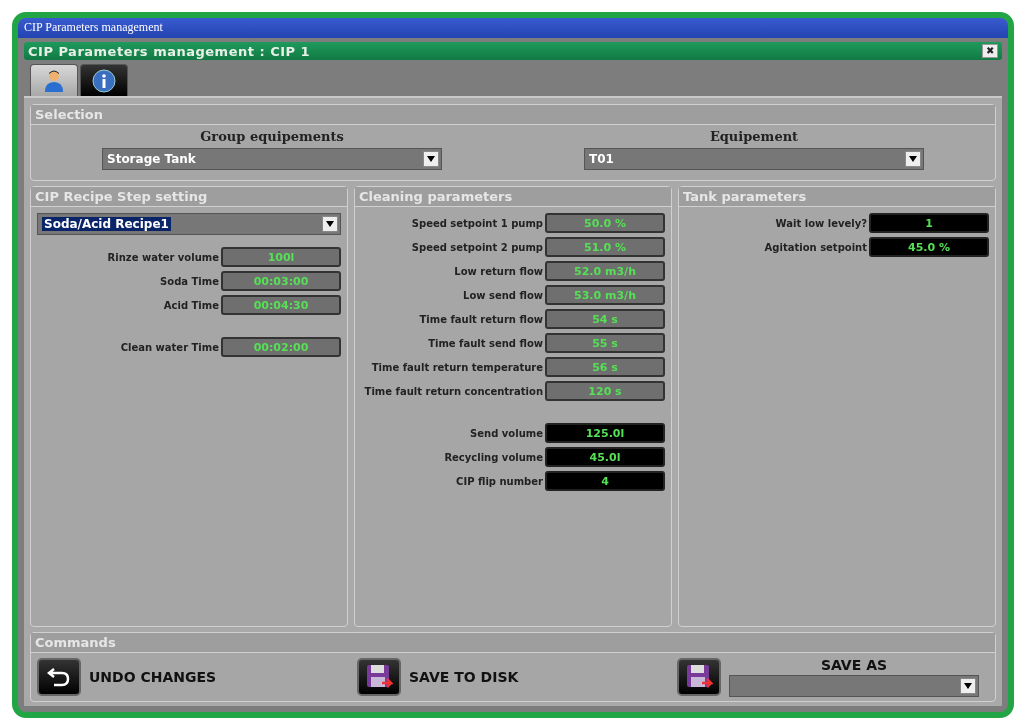 Image resolution: width=1024 pixels, height=724 pixels. What do you see at coordinates (481, 319) in the screenshot?
I see `field-label: Time fault return flow` at bounding box center [481, 319].